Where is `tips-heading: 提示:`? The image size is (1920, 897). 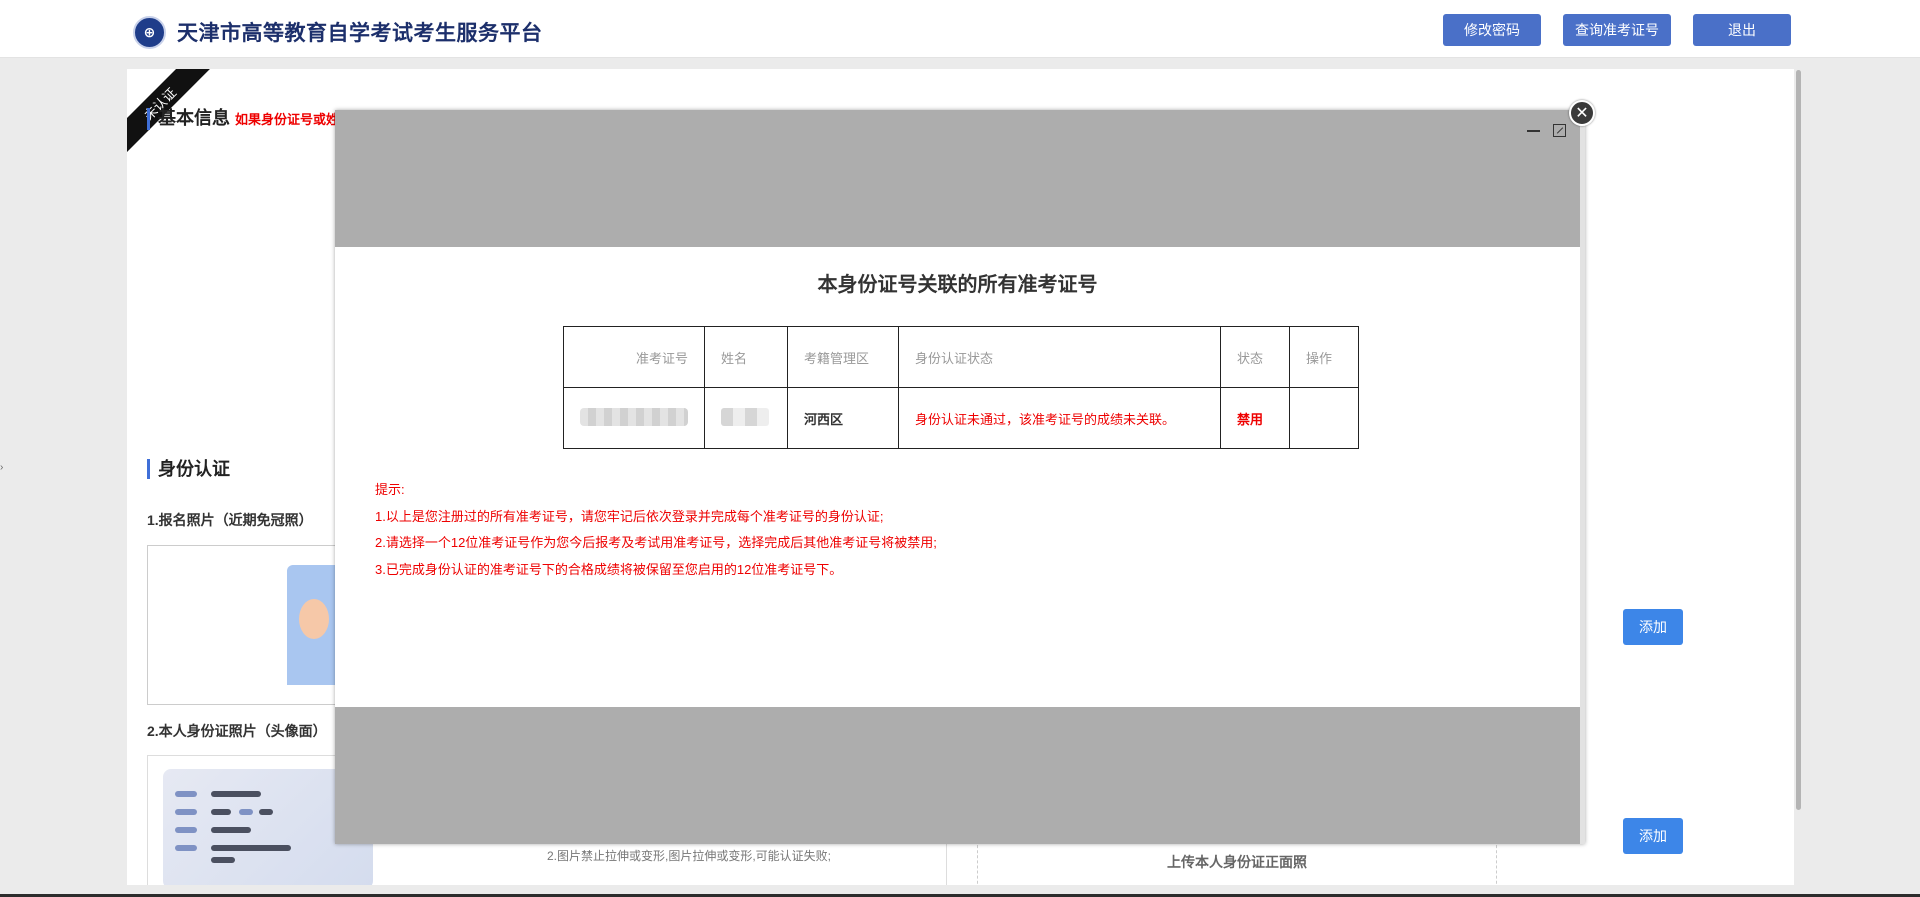 tips-heading: 提示: is located at coordinates (390, 489).